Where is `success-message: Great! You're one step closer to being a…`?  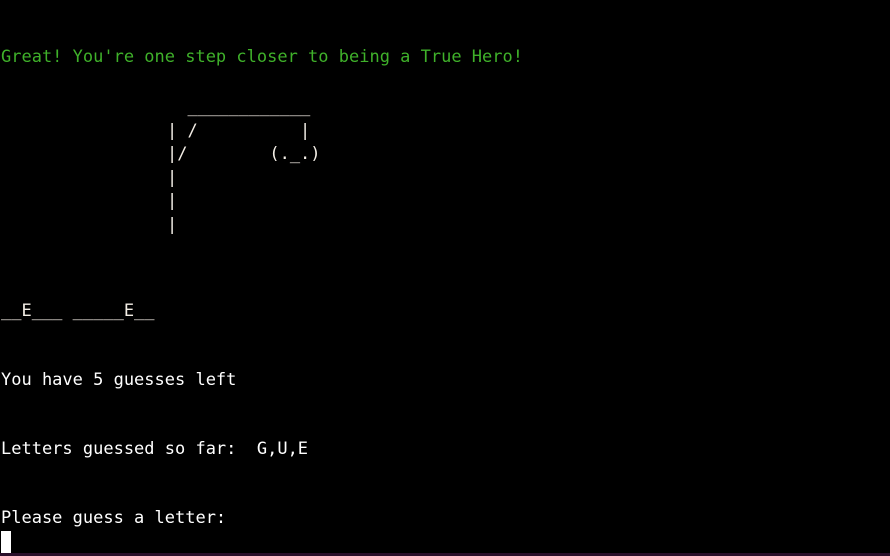
success-message: Great! You're one step closer to being a… is located at coordinates (262, 57).